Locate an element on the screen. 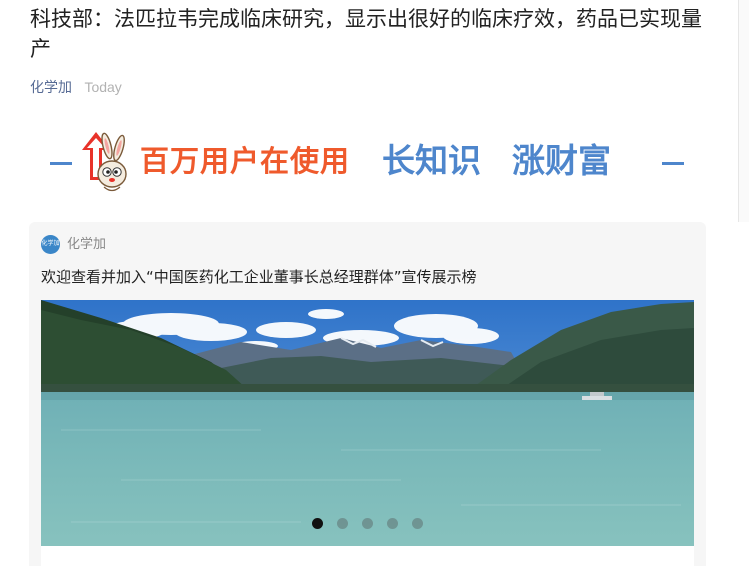 This screenshot has width=749, height=566. banner-slogan-knowledge: 长知识 is located at coordinates (431, 160).